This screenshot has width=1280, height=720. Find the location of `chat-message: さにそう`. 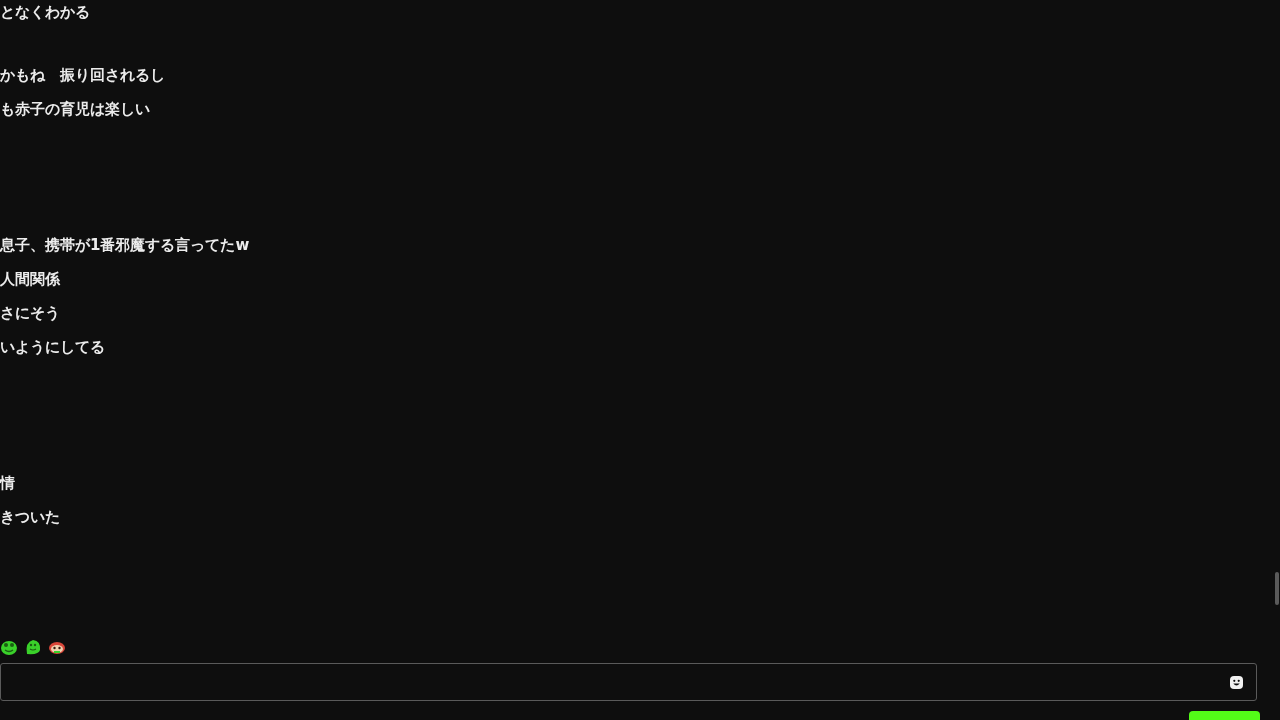

chat-message: さにそう is located at coordinates (30, 313).